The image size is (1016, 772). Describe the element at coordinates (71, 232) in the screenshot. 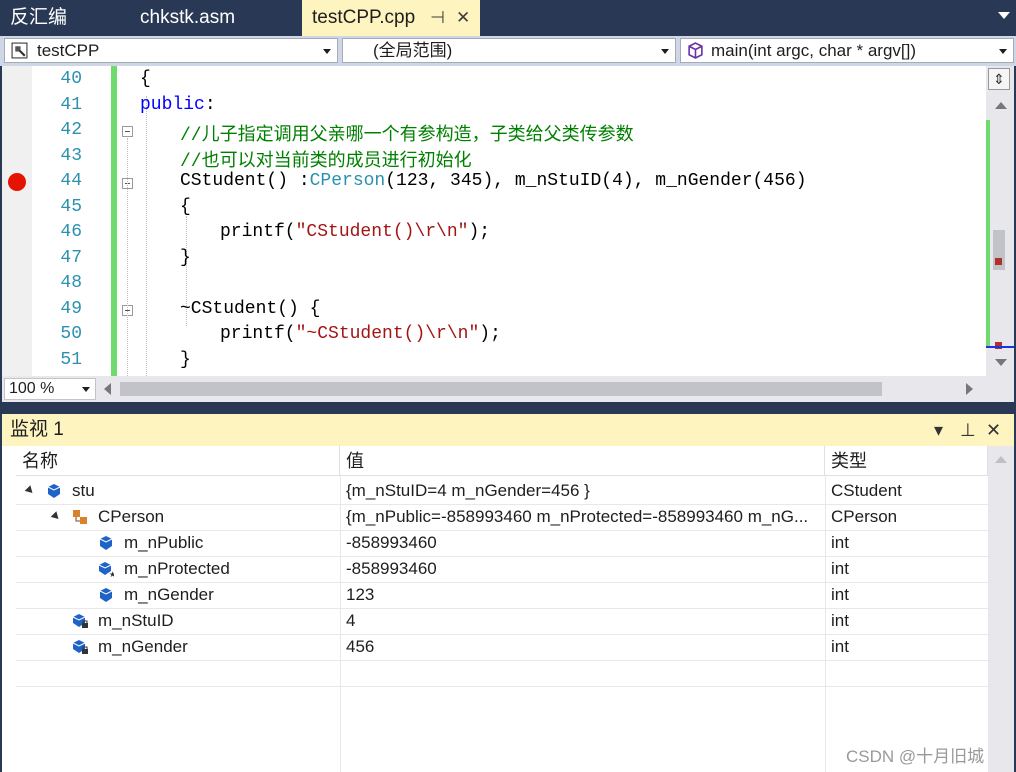

I see `line-number: 46` at that location.